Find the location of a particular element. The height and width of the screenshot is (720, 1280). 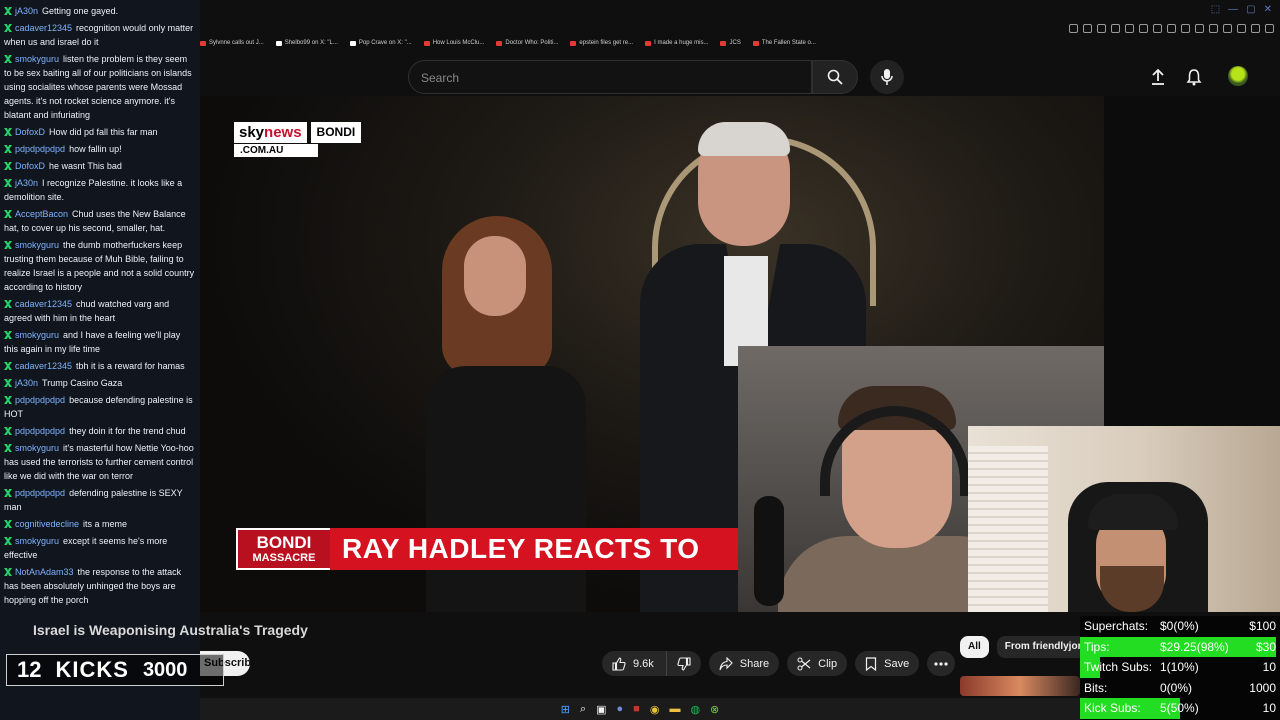

like-button: 9.6k is located at coordinates (634, 663).